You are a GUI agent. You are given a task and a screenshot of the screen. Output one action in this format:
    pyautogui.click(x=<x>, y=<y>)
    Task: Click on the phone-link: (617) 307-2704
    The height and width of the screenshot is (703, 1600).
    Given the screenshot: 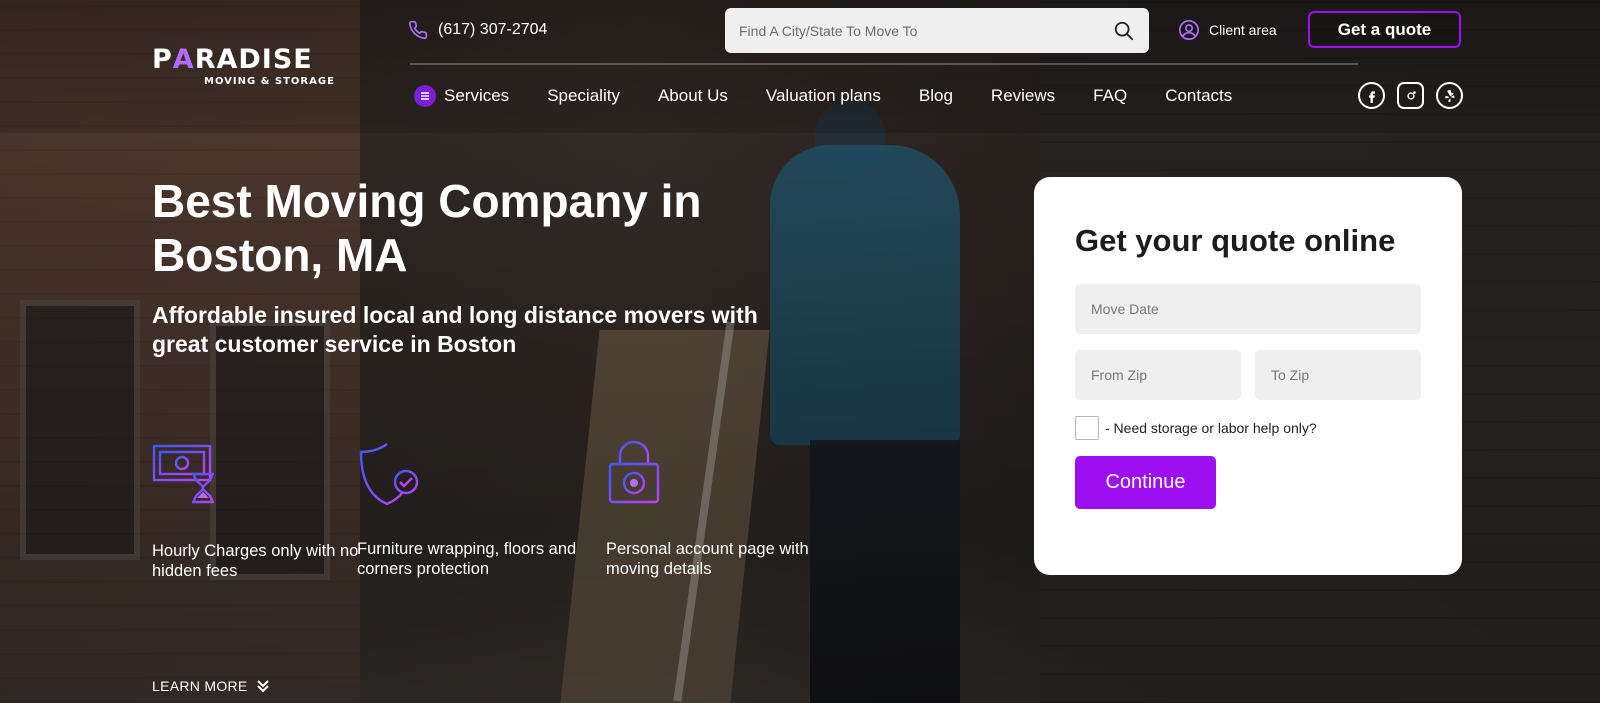 What is the action you would take?
    pyautogui.click(x=477, y=30)
    